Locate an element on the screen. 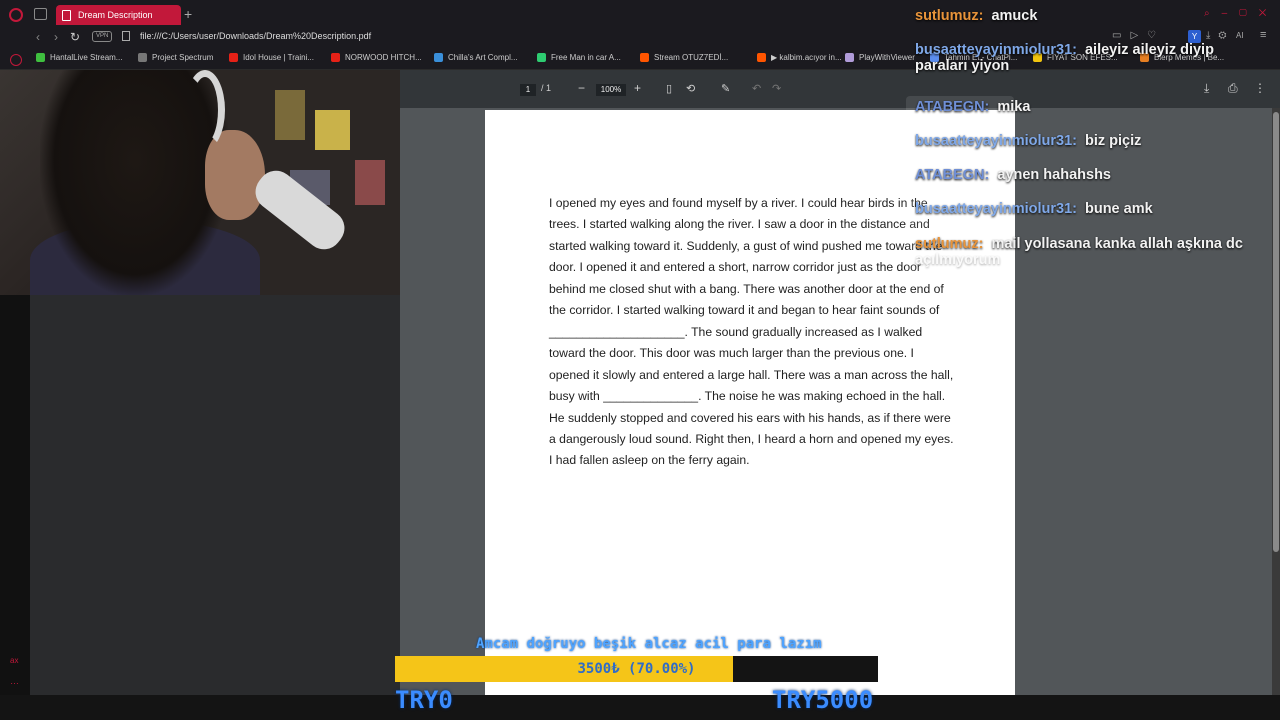 Image resolution: width=1280 pixels, height=720 pixels. speed-dial-icon is located at coordinates (16, 60).